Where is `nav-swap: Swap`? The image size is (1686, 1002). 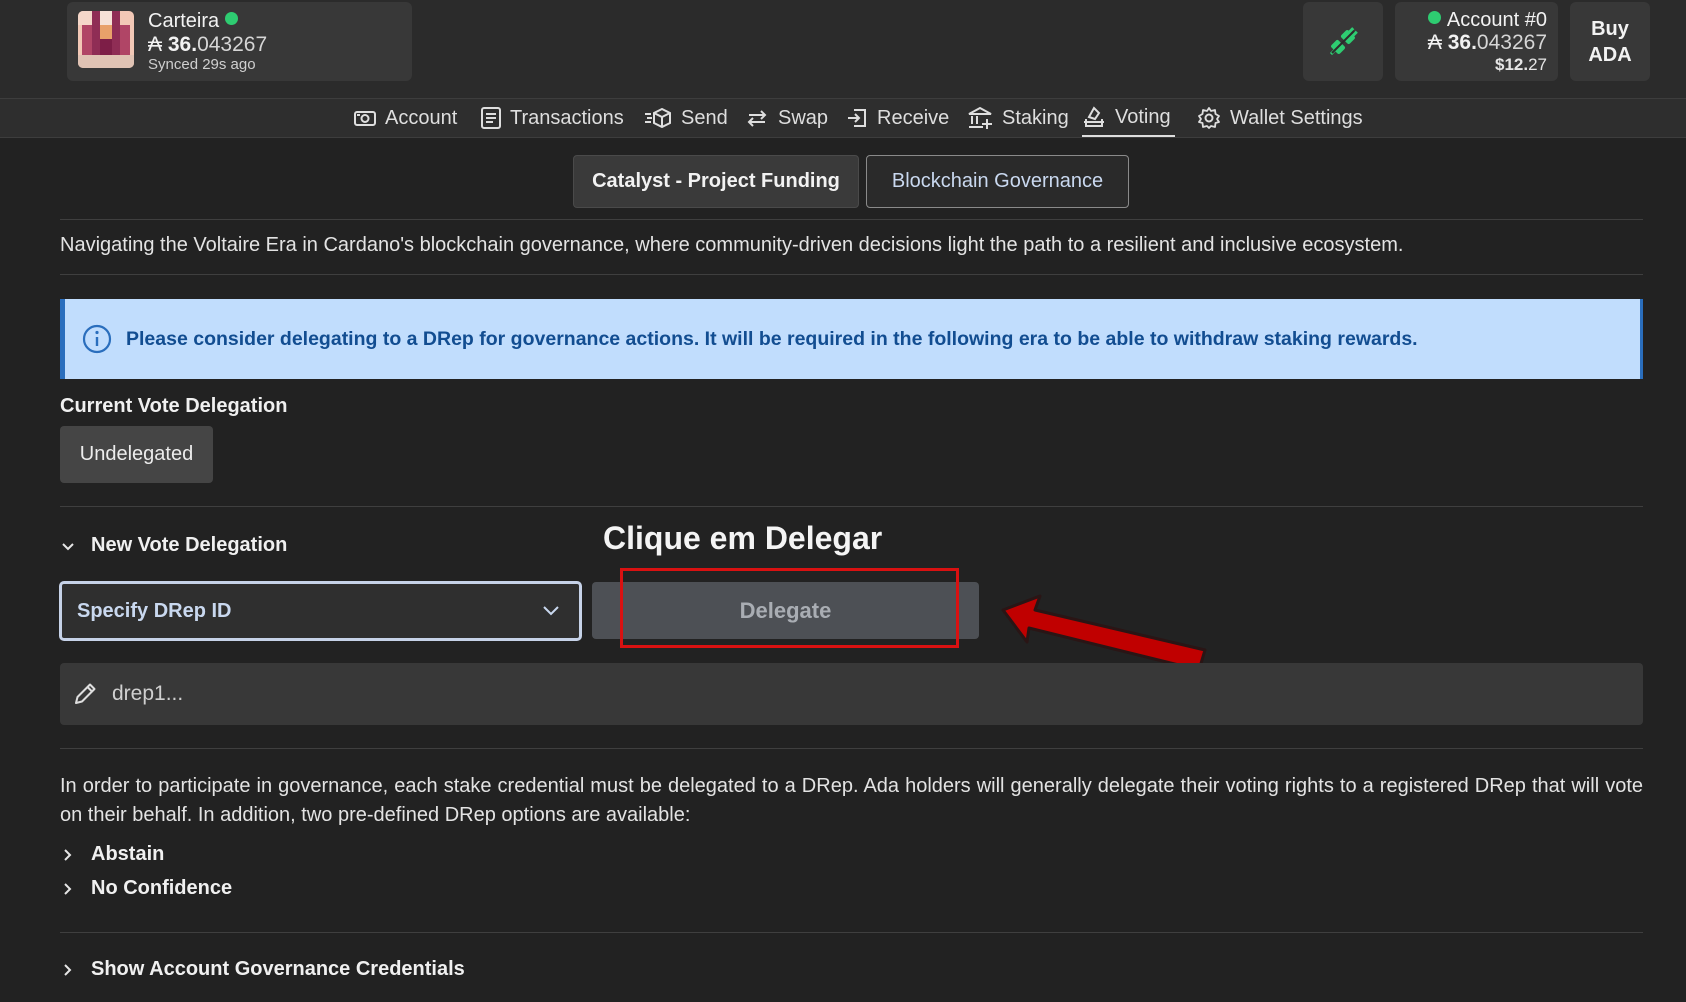
nav-swap: Swap is located at coordinates (786, 118).